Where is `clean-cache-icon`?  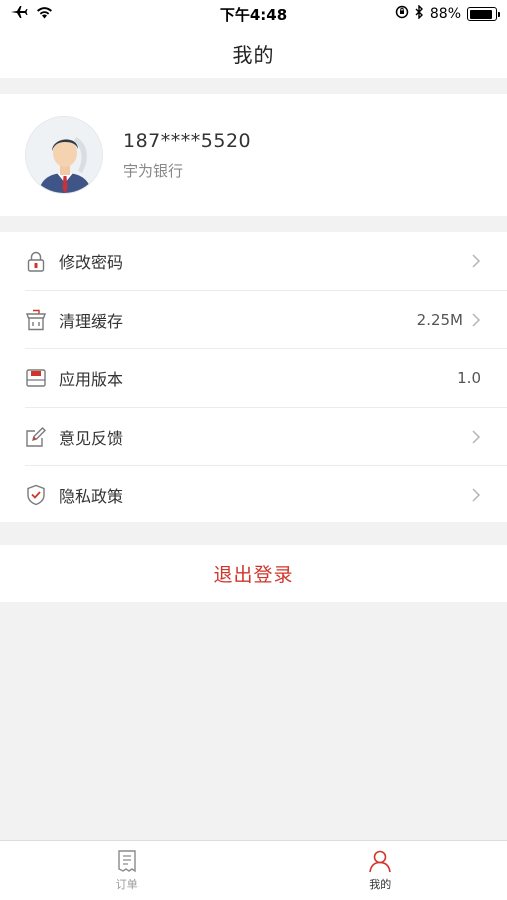
clean-cache-icon is located at coordinates (36, 320).